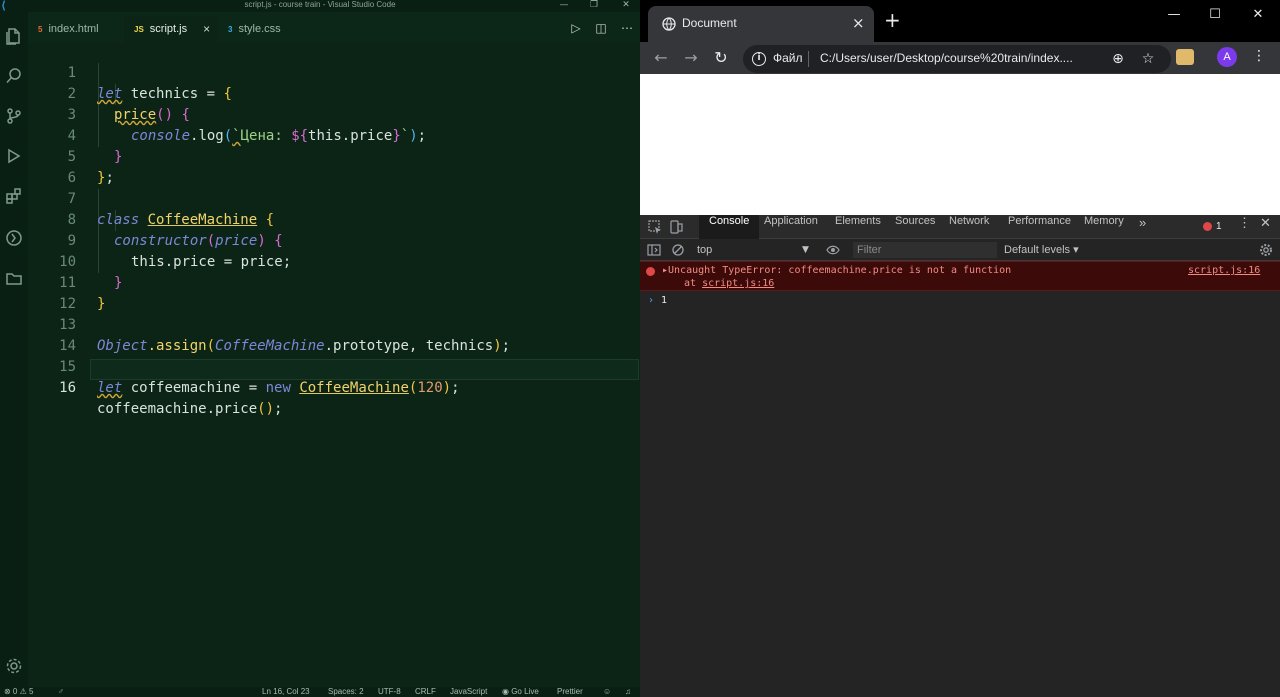 This screenshot has width=1280, height=697. I want to click on tab-label: script.js, so click(168, 29).